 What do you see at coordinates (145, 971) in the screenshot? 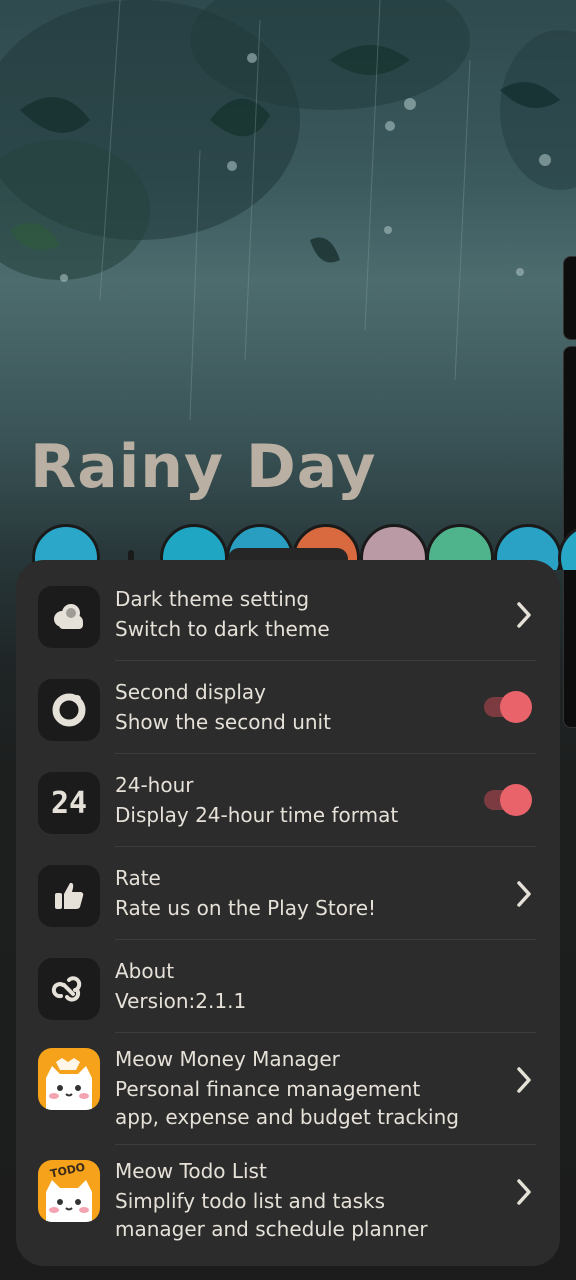
I see `setting-title: About` at bounding box center [145, 971].